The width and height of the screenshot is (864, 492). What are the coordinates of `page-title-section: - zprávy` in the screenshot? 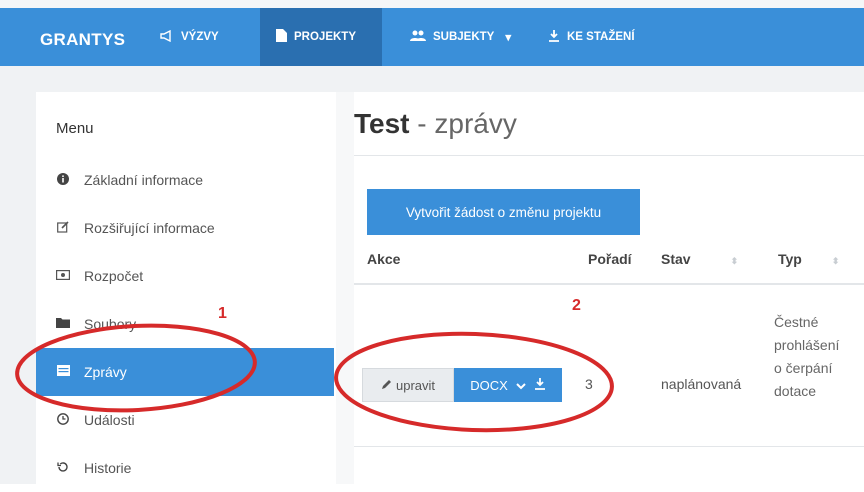 It's located at (463, 123).